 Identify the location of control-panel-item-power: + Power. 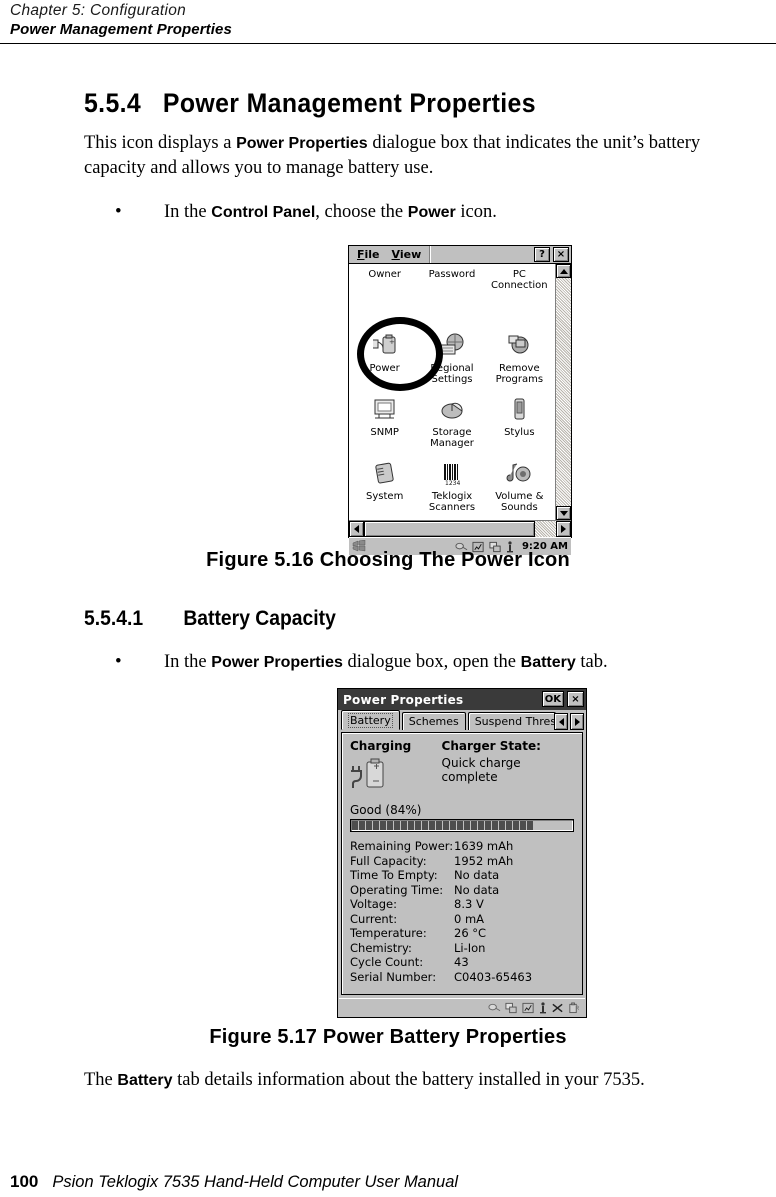
(384, 360).